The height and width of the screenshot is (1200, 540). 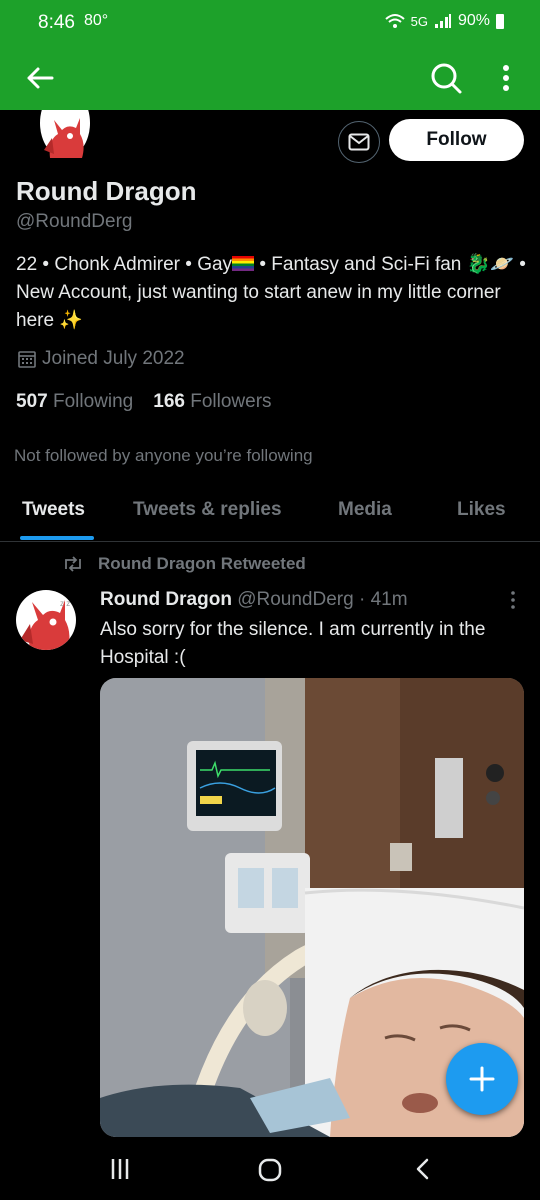 I want to click on tweet-more-icon, so click(x=513, y=600).